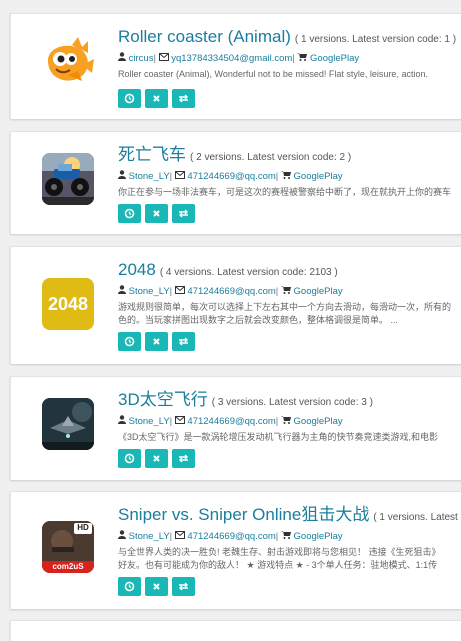 Image resolution: width=461 pixels, height=641 pixels. What do you see at coordinates (235, 630) in the screenshot?
I see `app-card-partial` at bounding box center [235, 630].